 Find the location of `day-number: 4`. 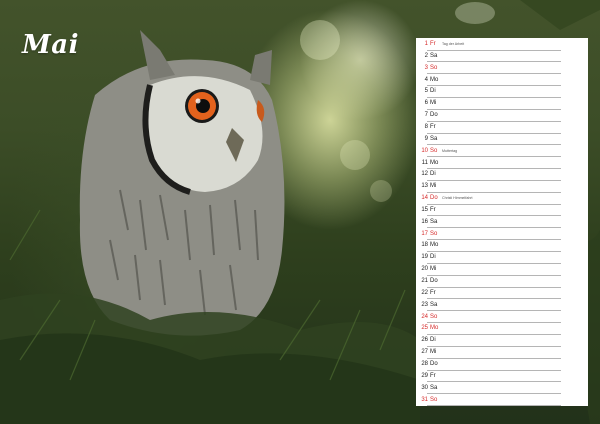

day-number: 4 is located at coordinates (426, 79).